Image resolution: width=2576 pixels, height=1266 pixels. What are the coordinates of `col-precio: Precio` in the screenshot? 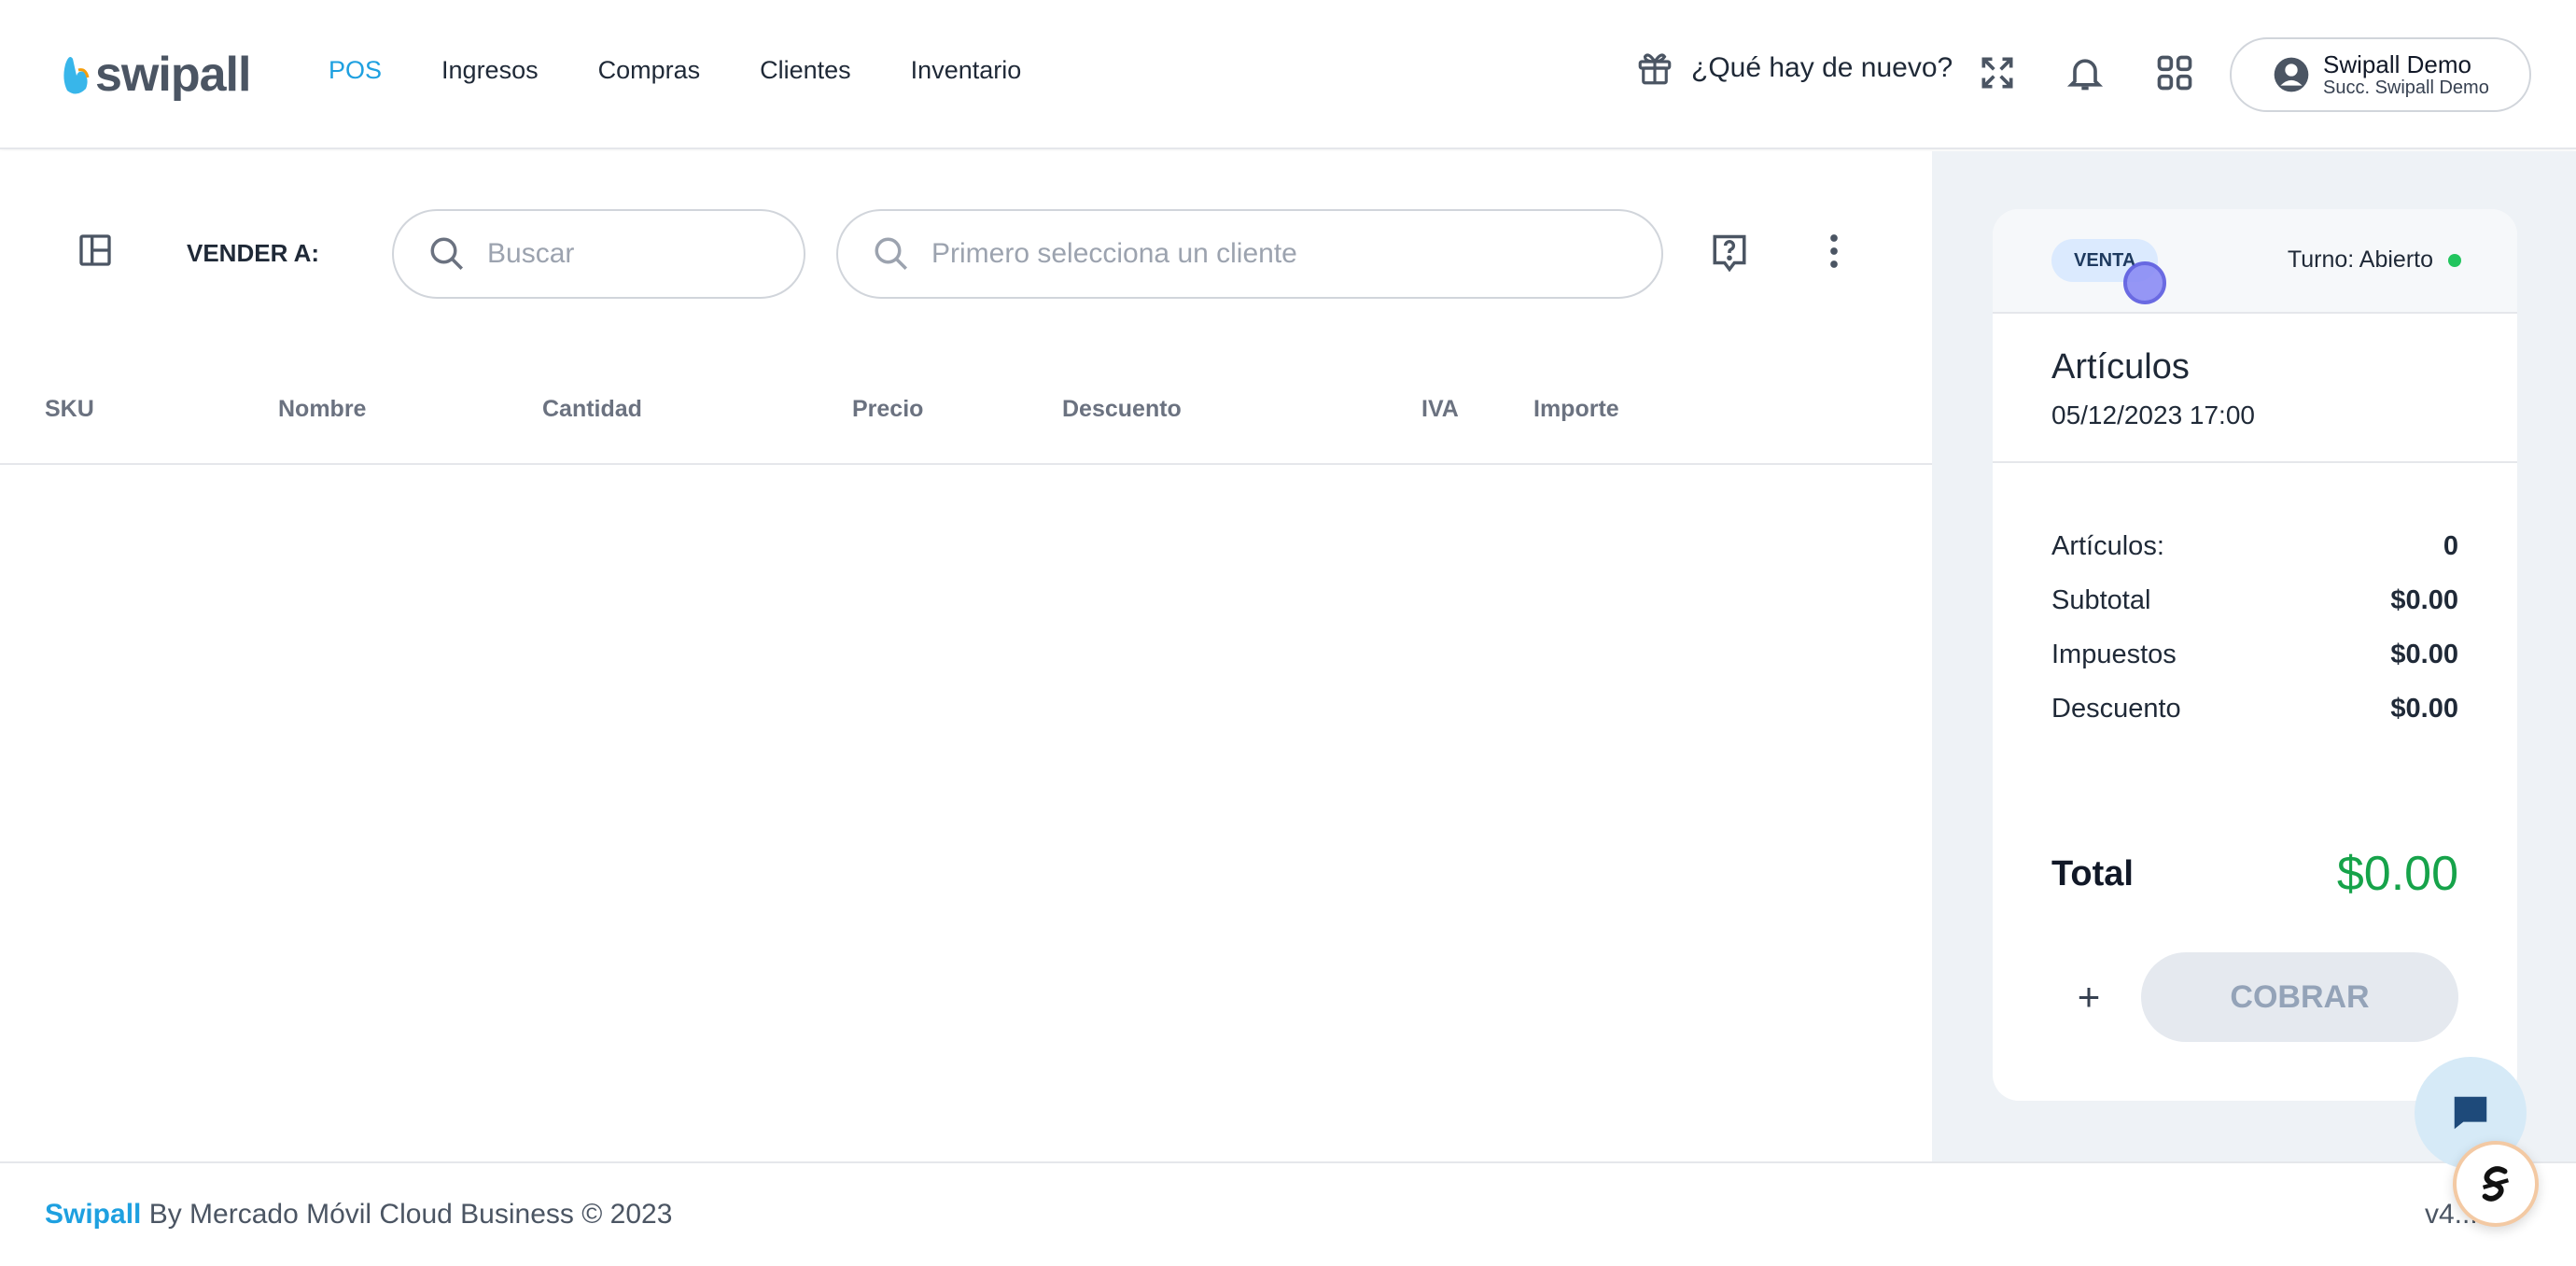 It's located at (887, 409).